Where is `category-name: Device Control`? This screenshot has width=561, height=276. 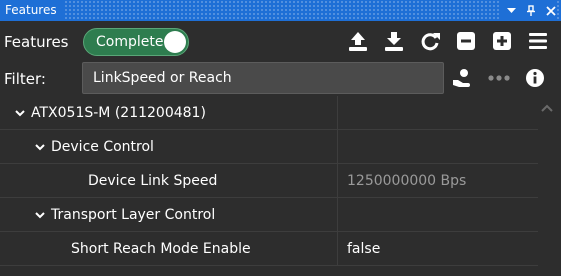 category-name: Device Control is located at coordinates (102, 147).